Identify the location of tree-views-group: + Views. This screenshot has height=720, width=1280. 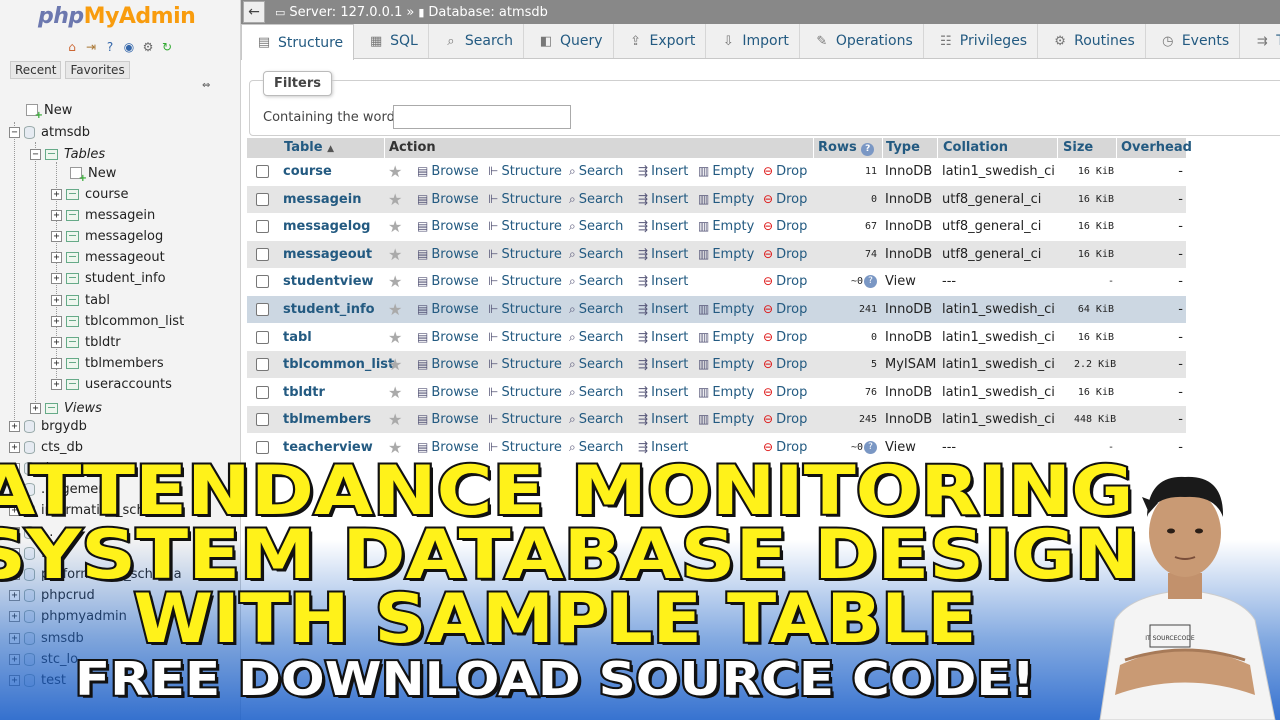
(66, 408).